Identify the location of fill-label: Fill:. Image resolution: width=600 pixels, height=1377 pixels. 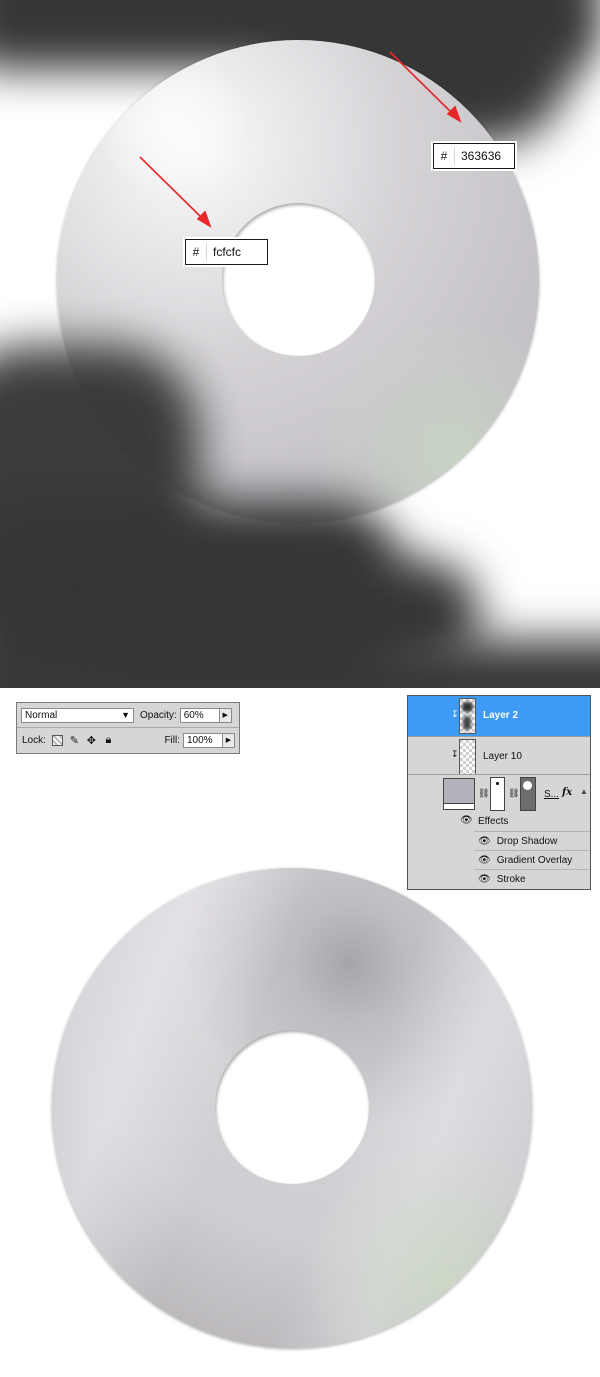
(172, 740).